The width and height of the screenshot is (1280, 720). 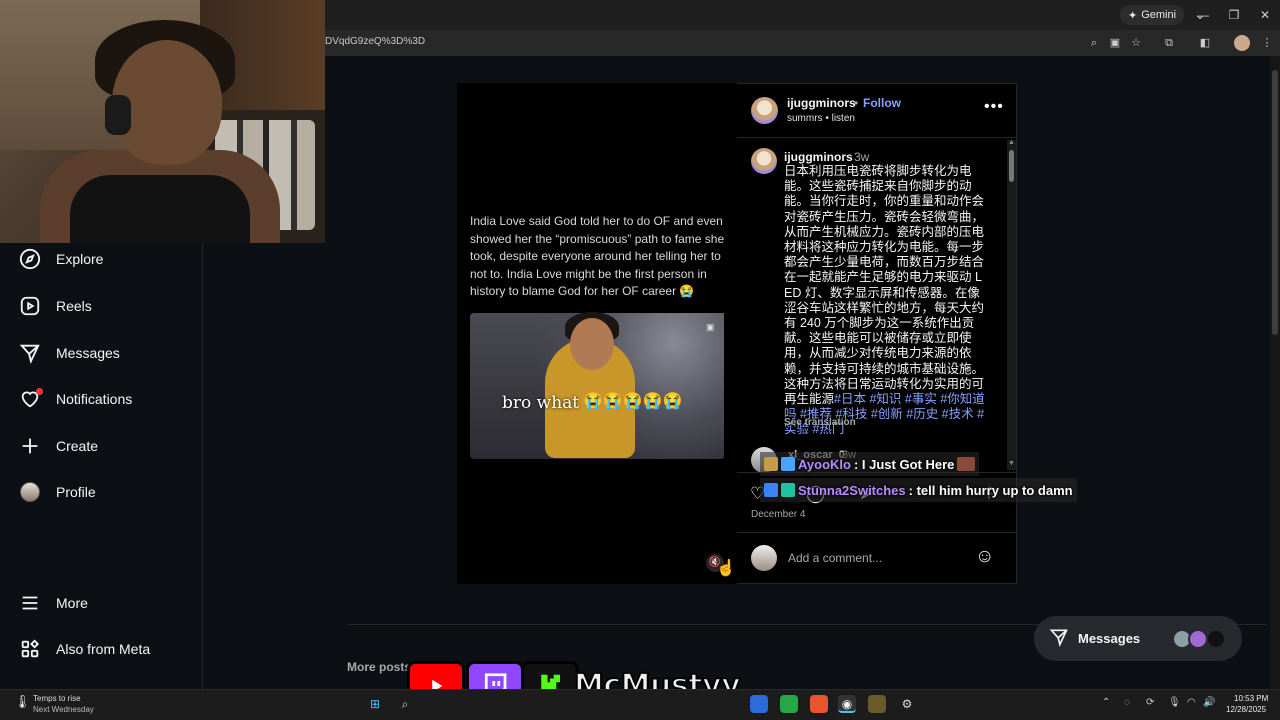 What do you see at coordinates (1209, 702) in the screenshot?
I see `volume-icon: 🔊` at bounding box center [1209, 702].